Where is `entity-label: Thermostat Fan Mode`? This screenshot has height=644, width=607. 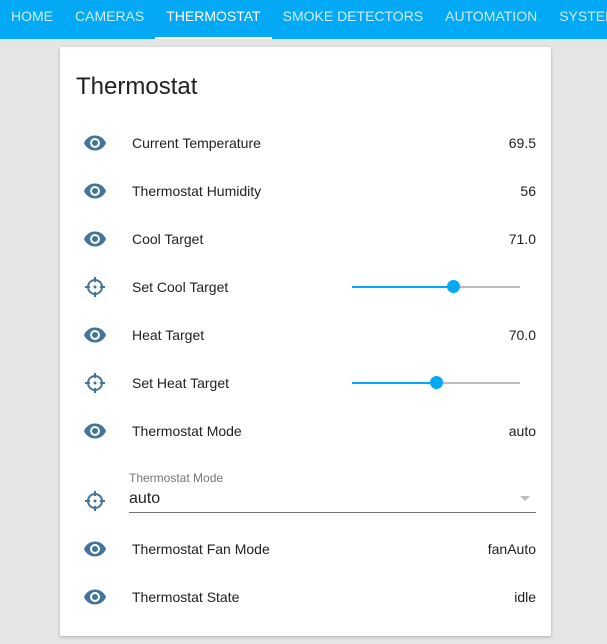
entity-label: Thermostat Fan Mode is located at coordinates (201, 549).